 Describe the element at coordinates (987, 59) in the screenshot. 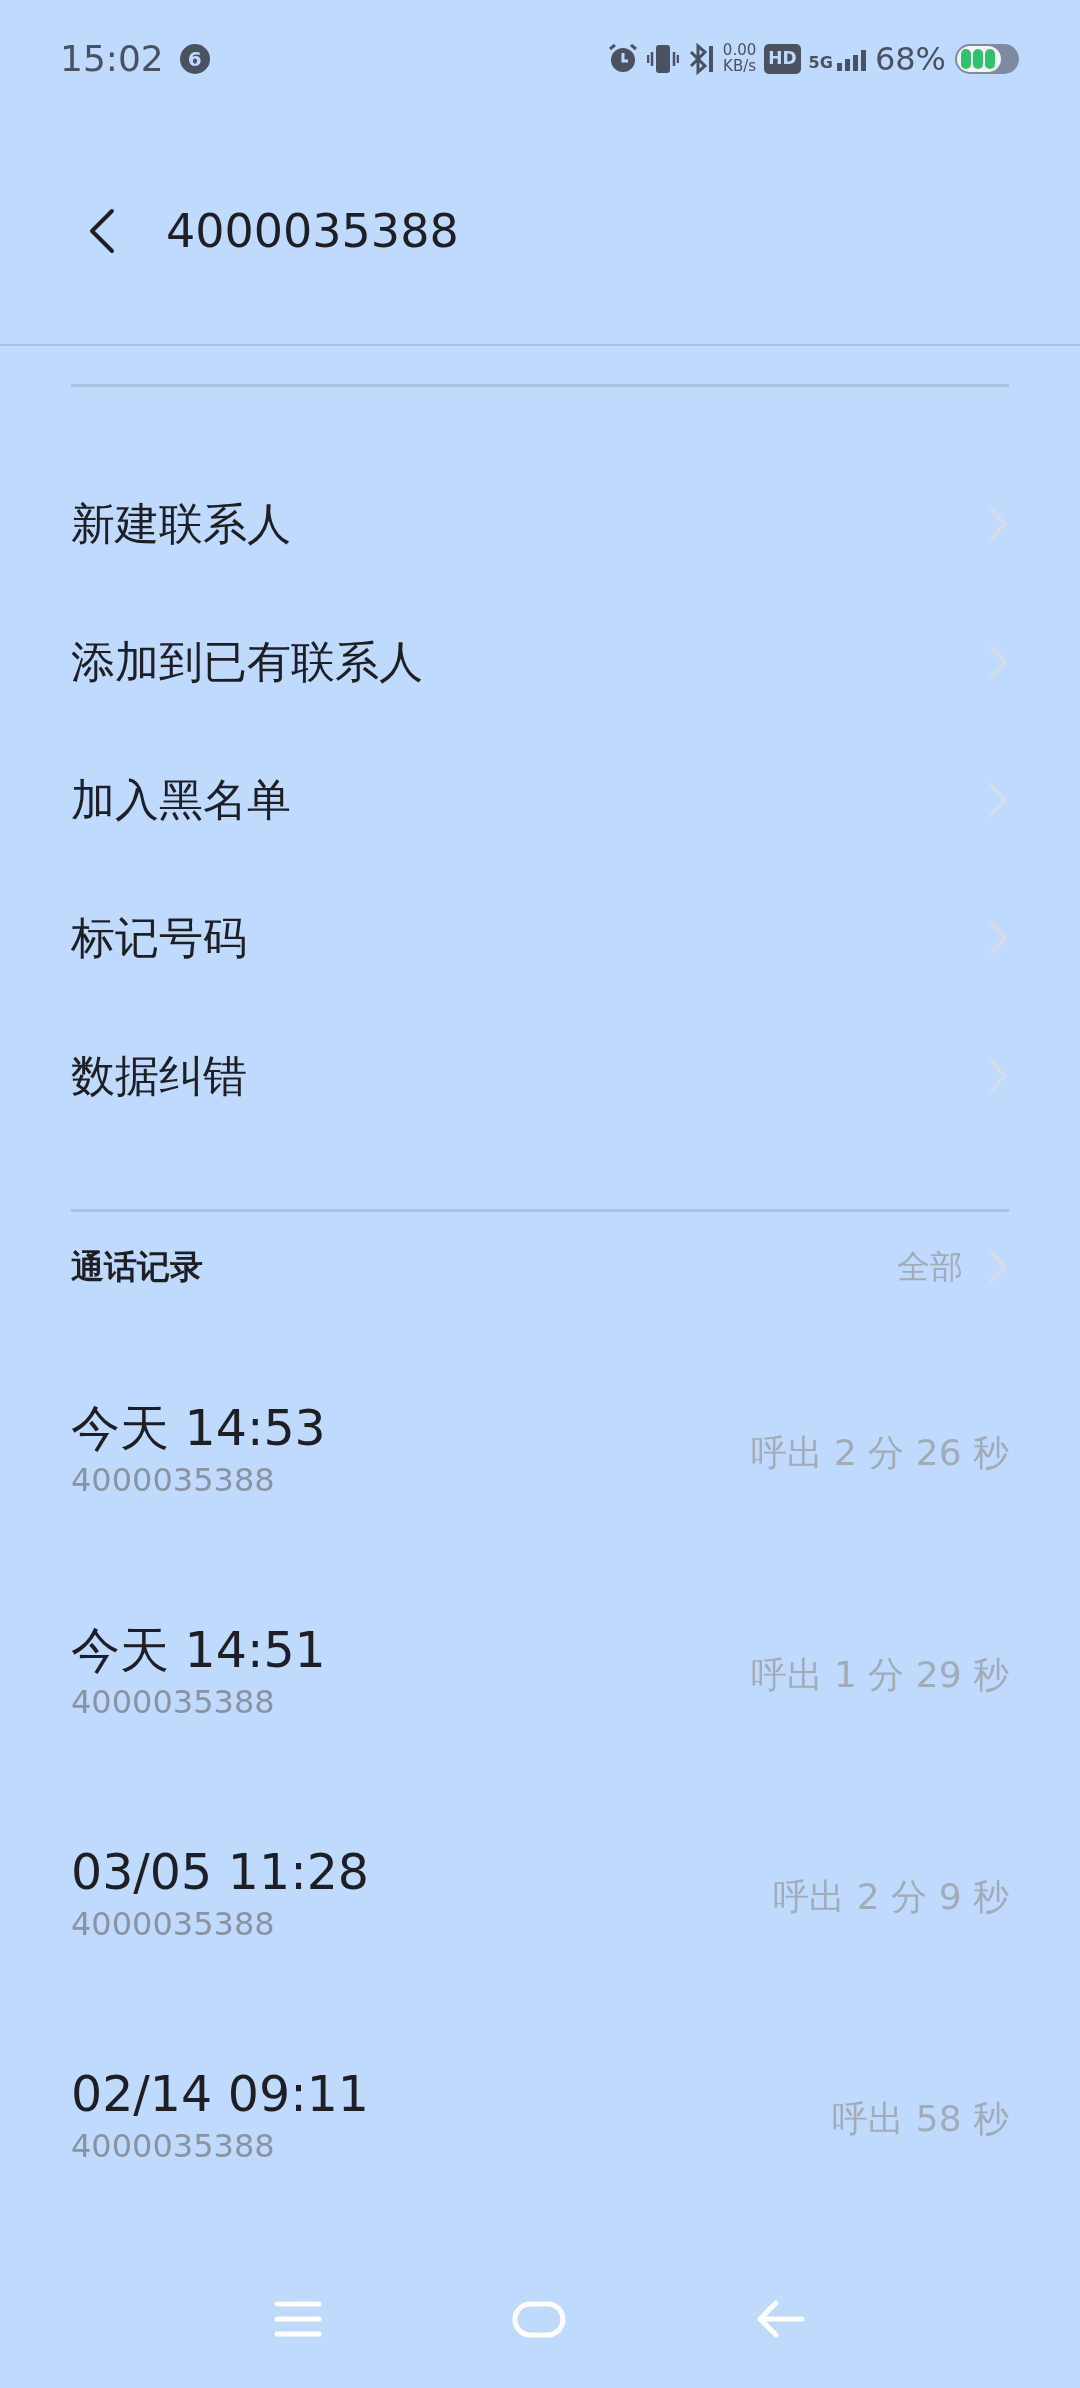

I see `battery-icon` at that location.